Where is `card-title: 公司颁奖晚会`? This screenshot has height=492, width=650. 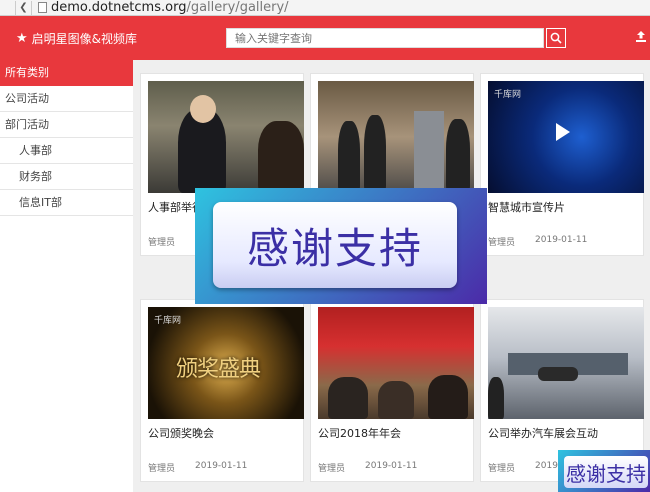
card-title: 公司颁奖晚会 is located at coordinates (222, 442).